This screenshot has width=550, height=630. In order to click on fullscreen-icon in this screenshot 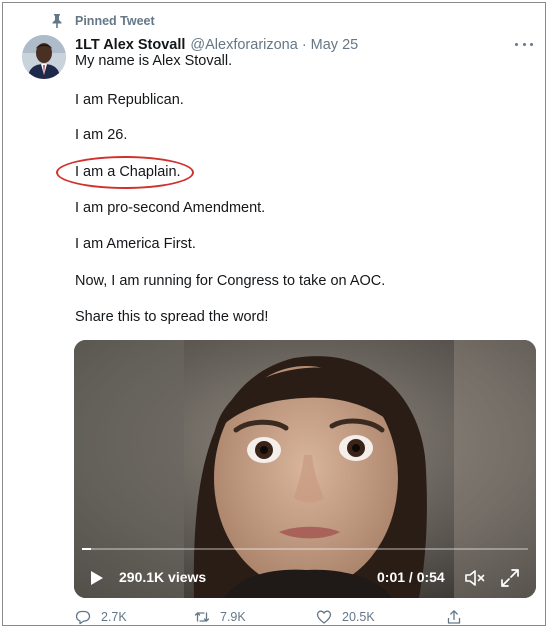, I will do `click(510, 578)`.